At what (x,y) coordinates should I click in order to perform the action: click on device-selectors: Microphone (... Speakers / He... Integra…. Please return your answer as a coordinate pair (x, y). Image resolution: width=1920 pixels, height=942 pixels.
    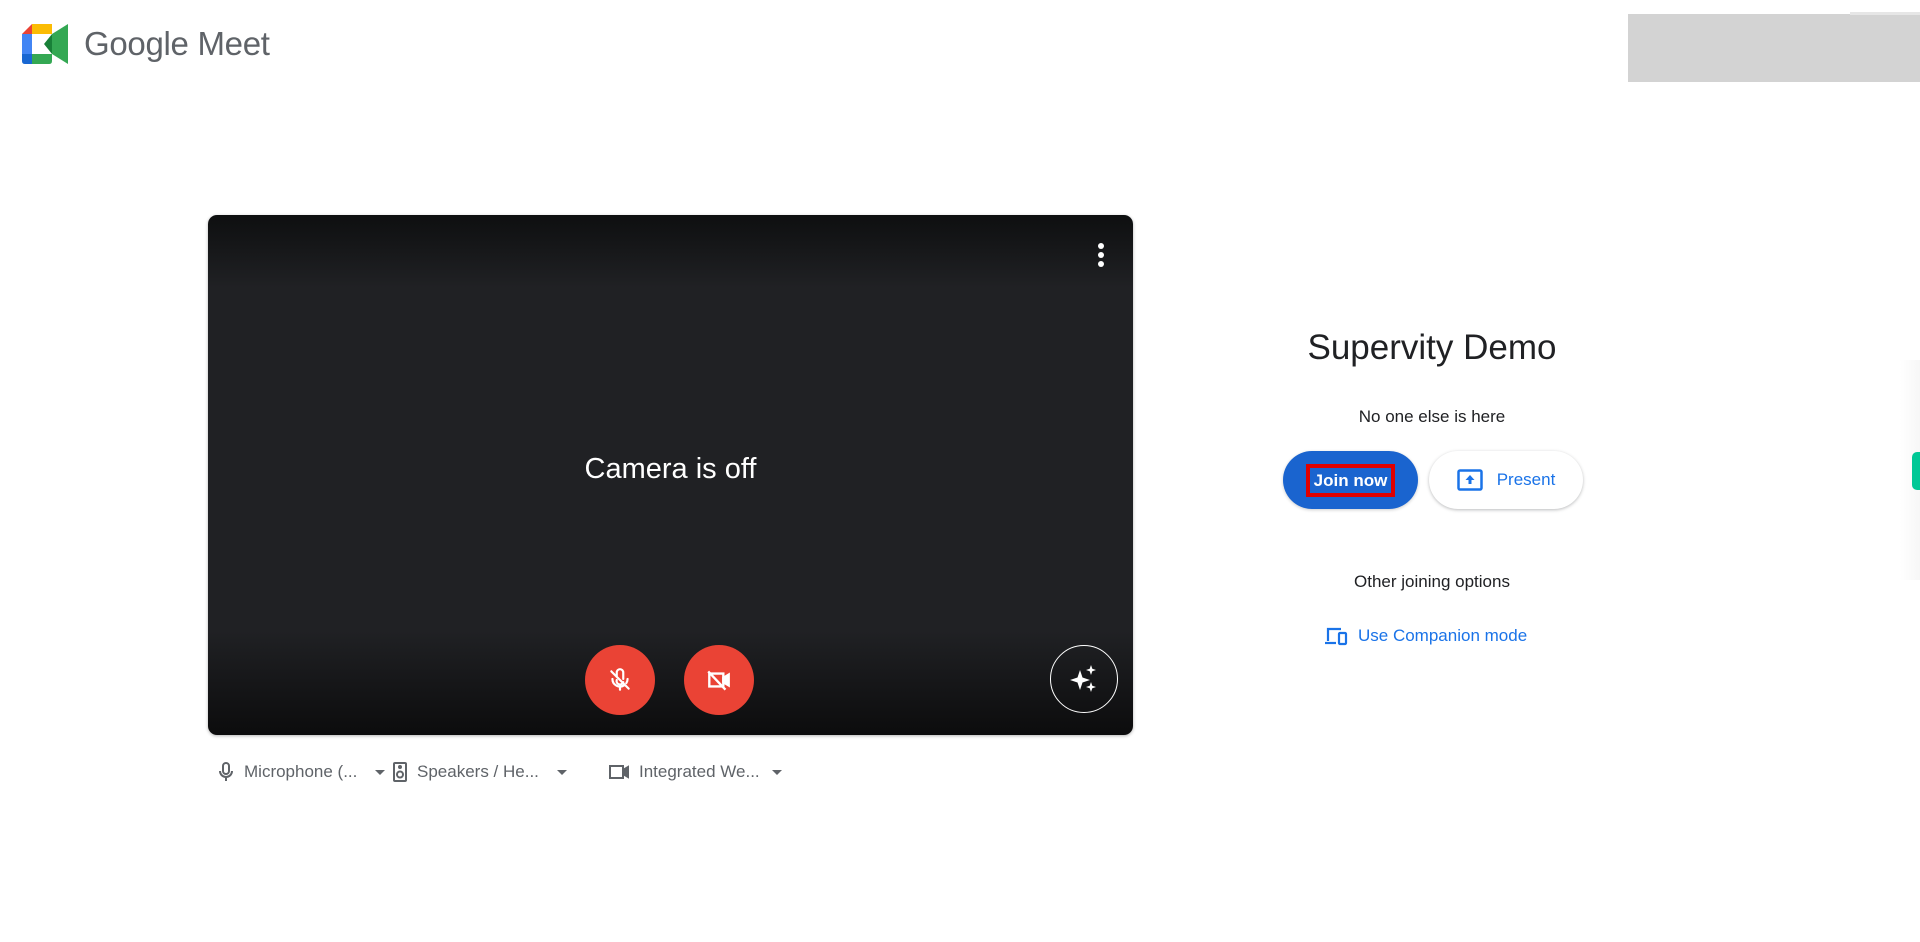
    Looking at the image, I should click on (500, 772).